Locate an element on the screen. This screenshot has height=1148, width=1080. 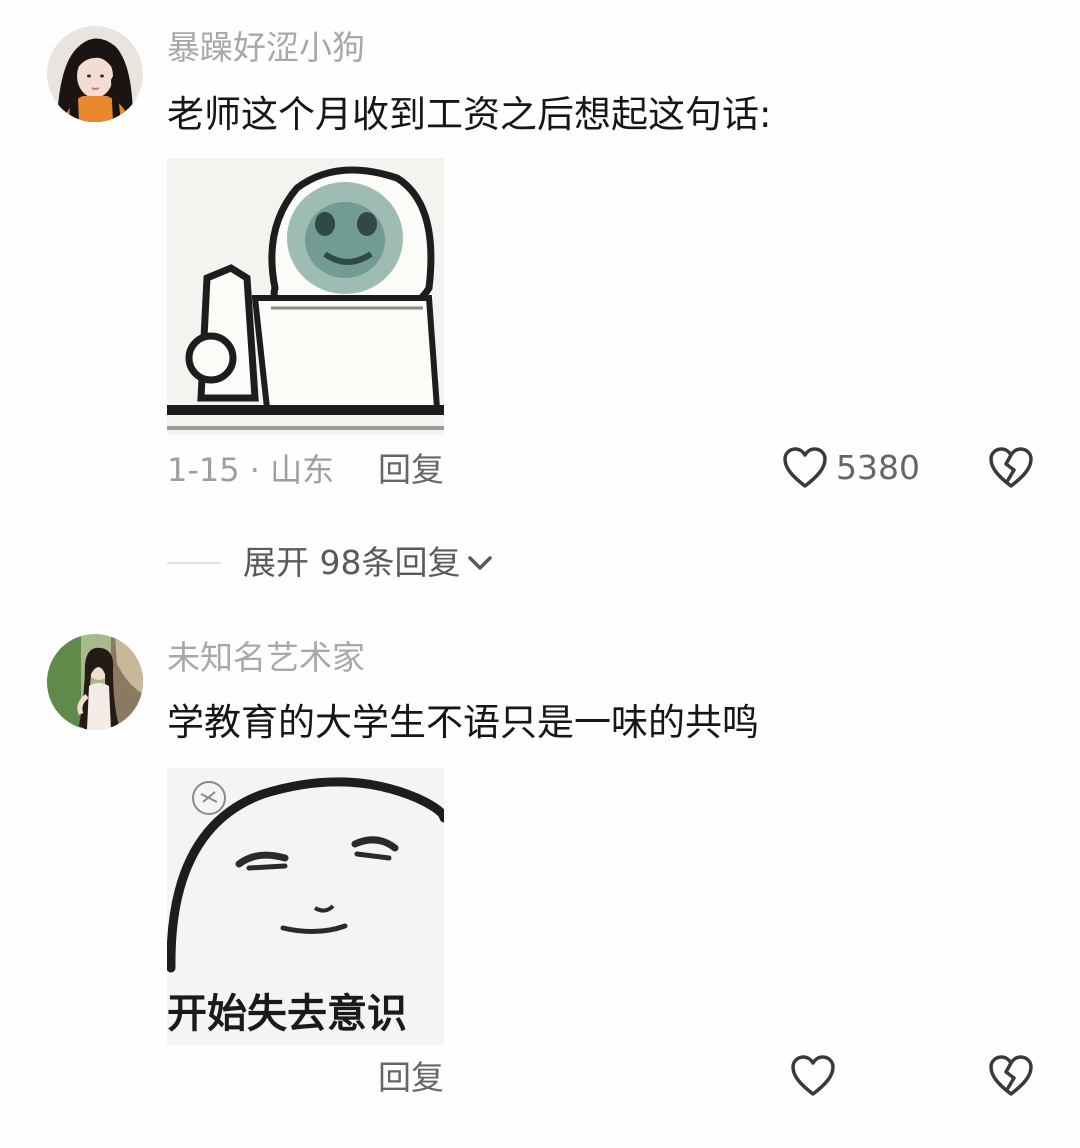
like-button: 5380 is located at coordinates (851, 468).